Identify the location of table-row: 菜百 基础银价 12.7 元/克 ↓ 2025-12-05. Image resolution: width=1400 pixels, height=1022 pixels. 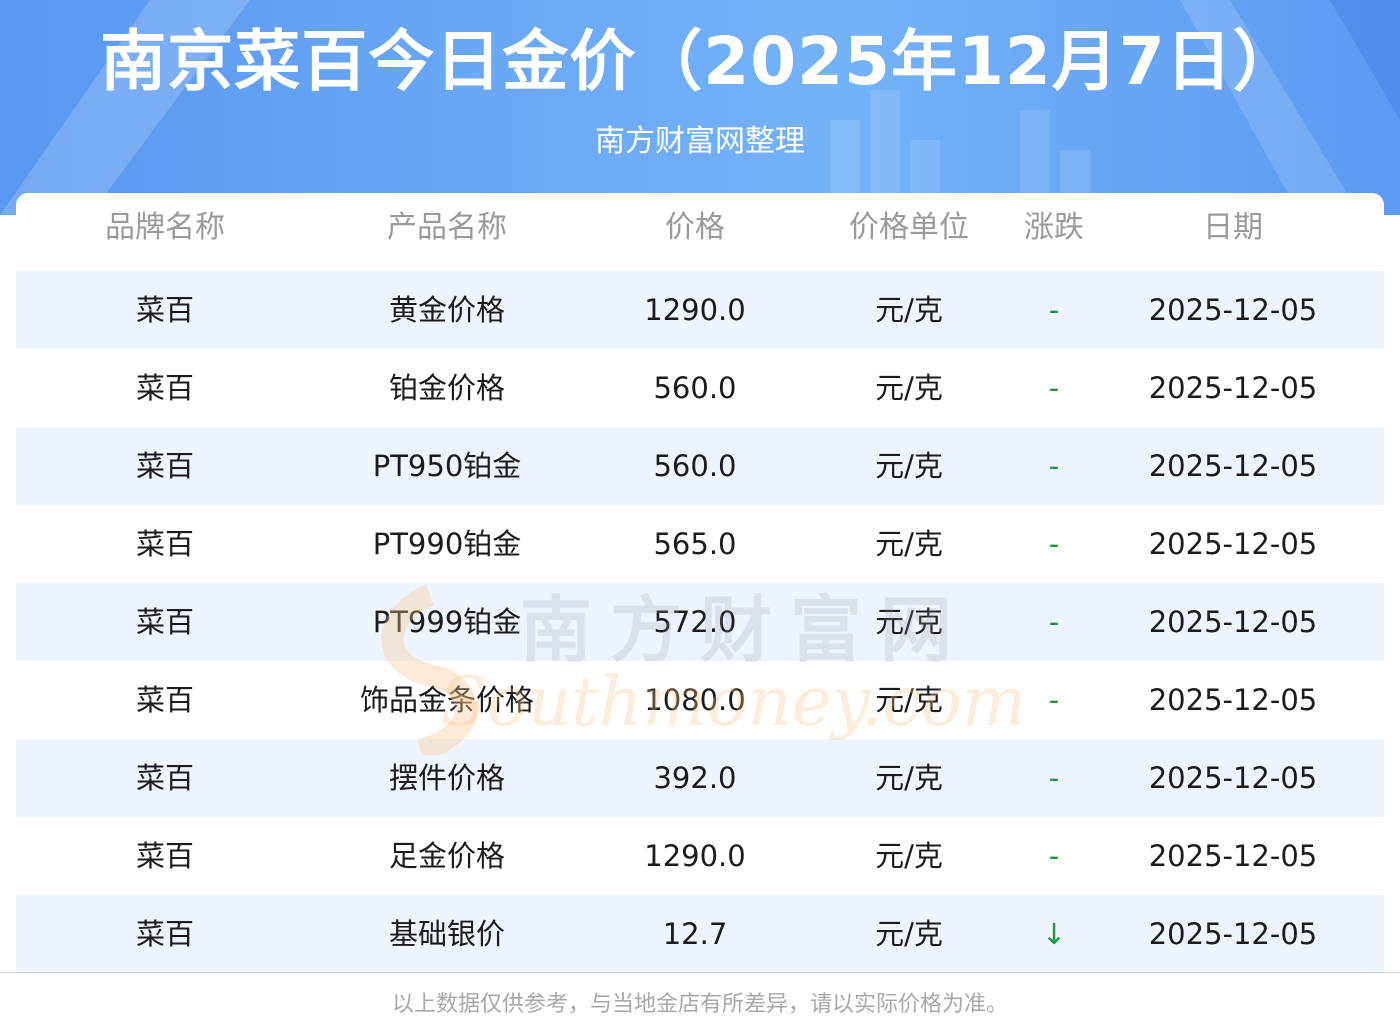
(700, 934).